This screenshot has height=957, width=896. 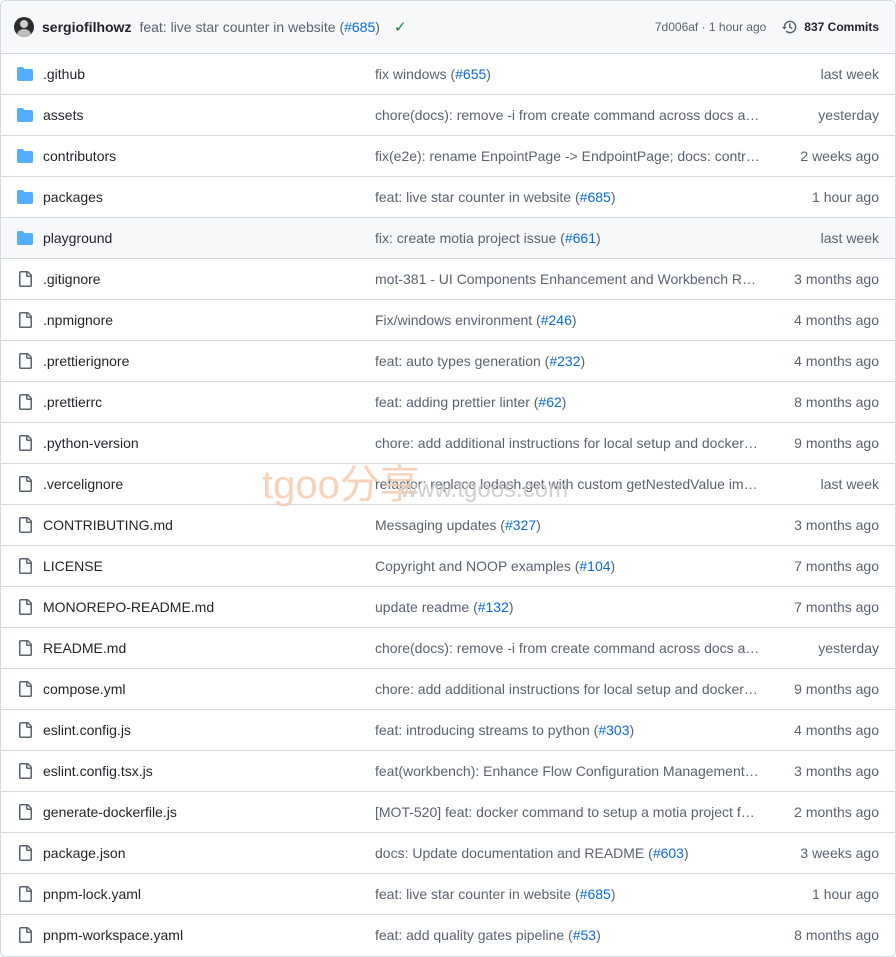 What do you see at coordinates (556, 320) in the screenshot?
I see `pr-link: #246` at bounding box center [556, 320].